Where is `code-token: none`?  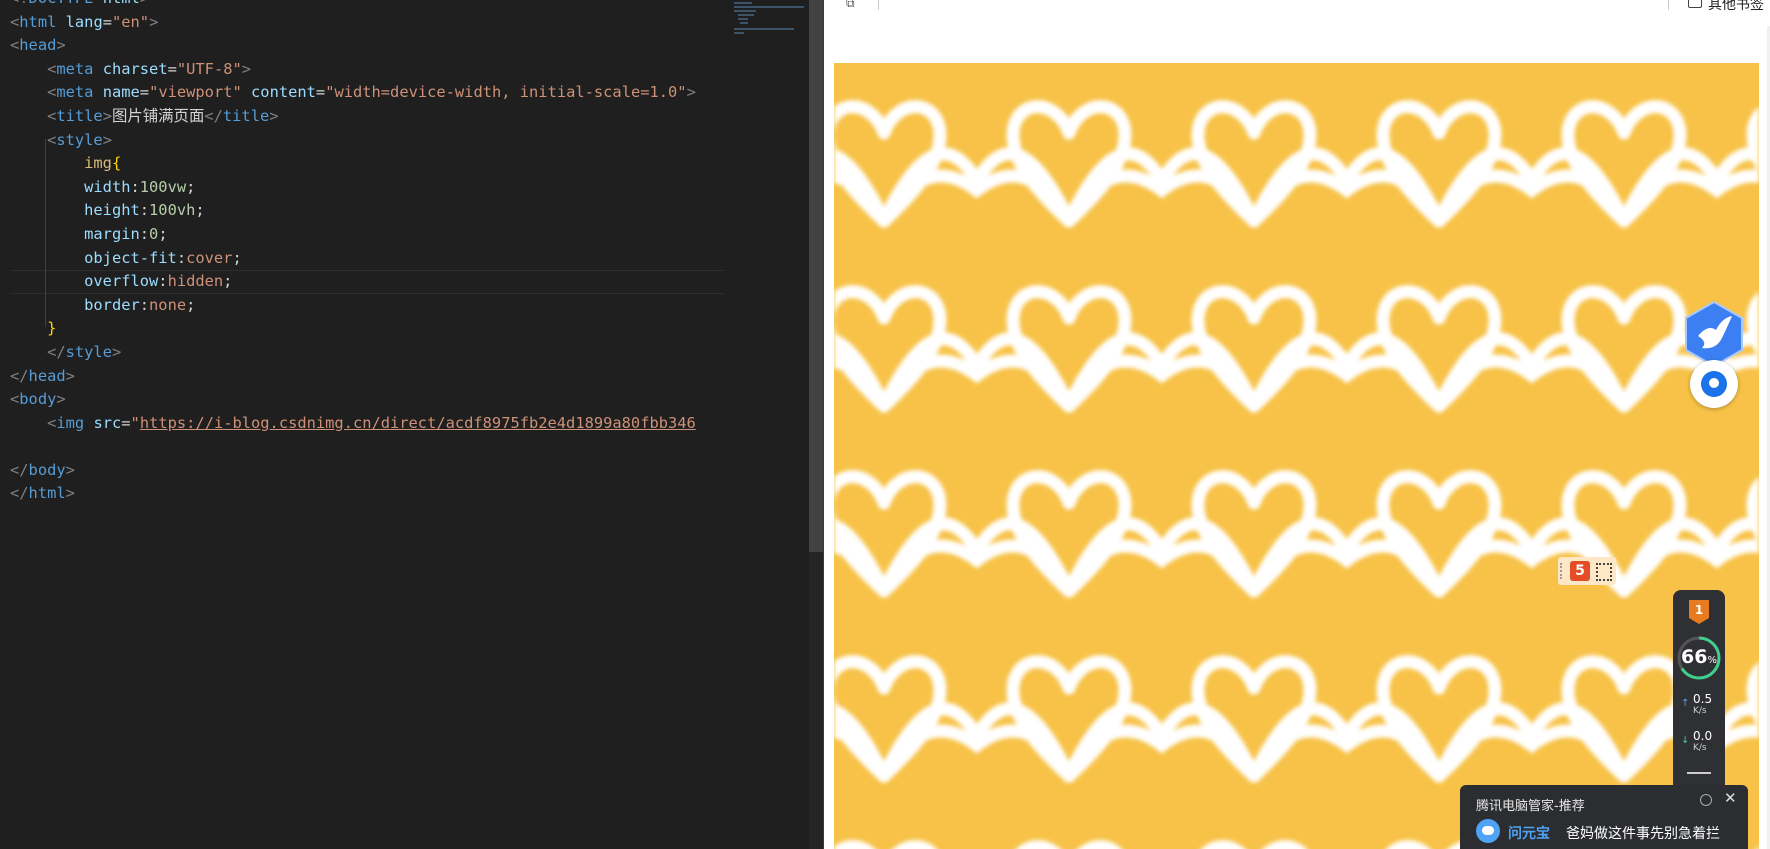
code-token: none is located at coordinates (168, 304).